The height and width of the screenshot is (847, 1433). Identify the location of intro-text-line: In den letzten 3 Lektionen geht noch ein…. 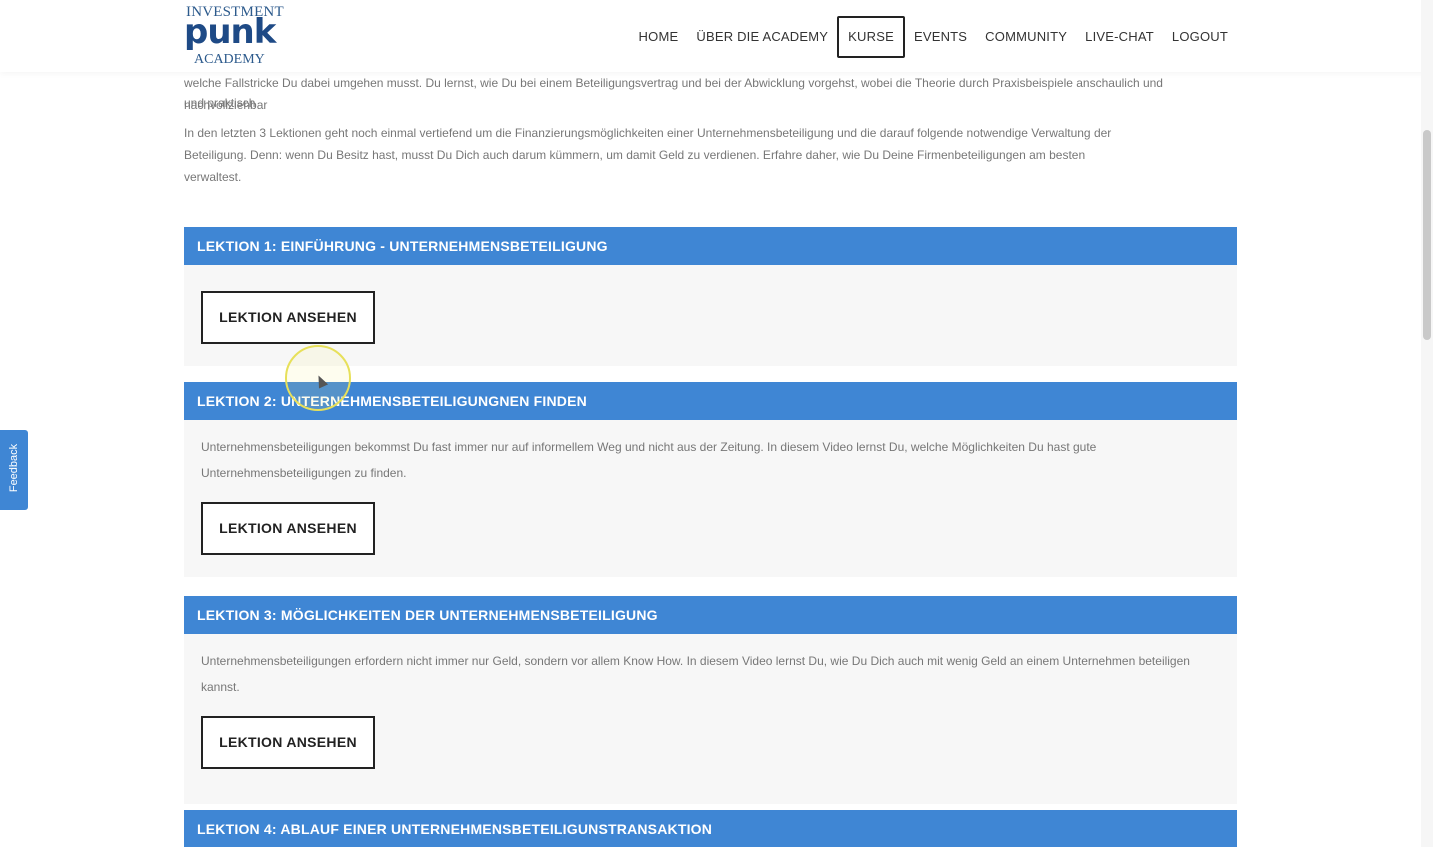
(648, 133).